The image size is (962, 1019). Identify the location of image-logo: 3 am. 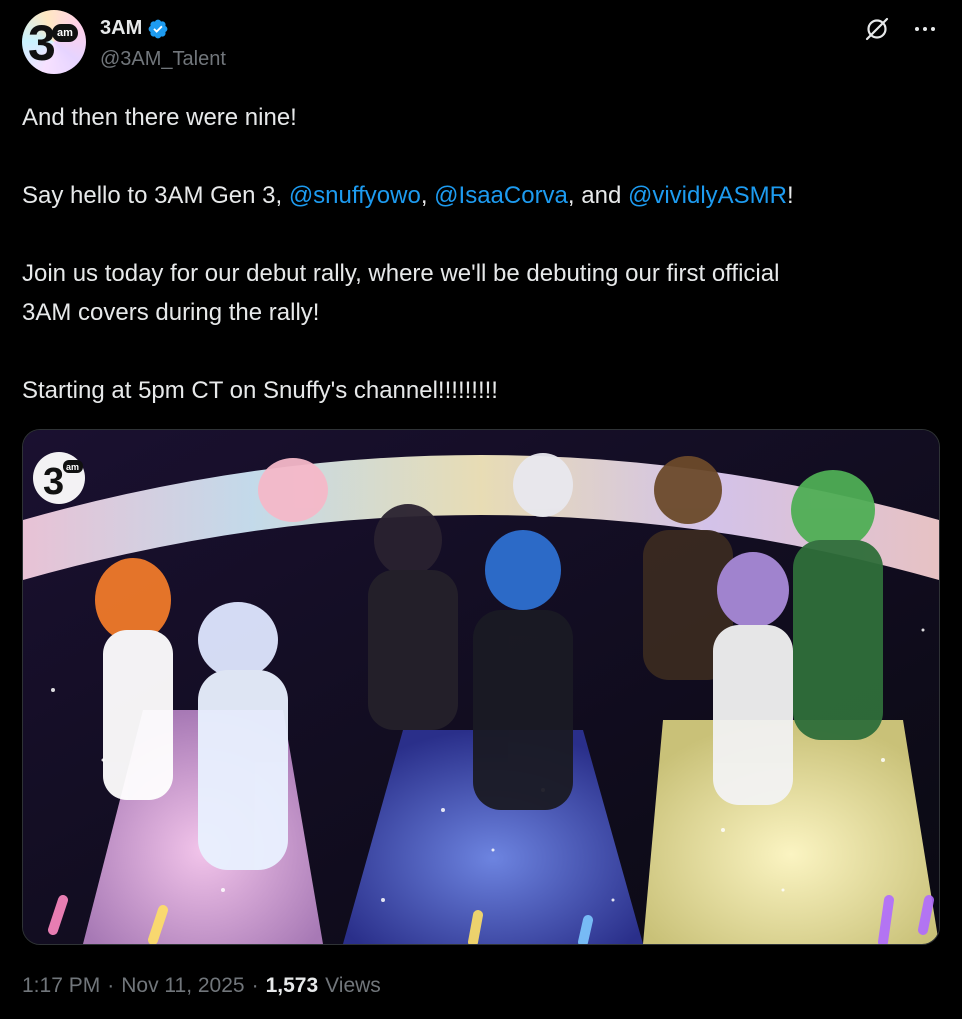
(59, 478).